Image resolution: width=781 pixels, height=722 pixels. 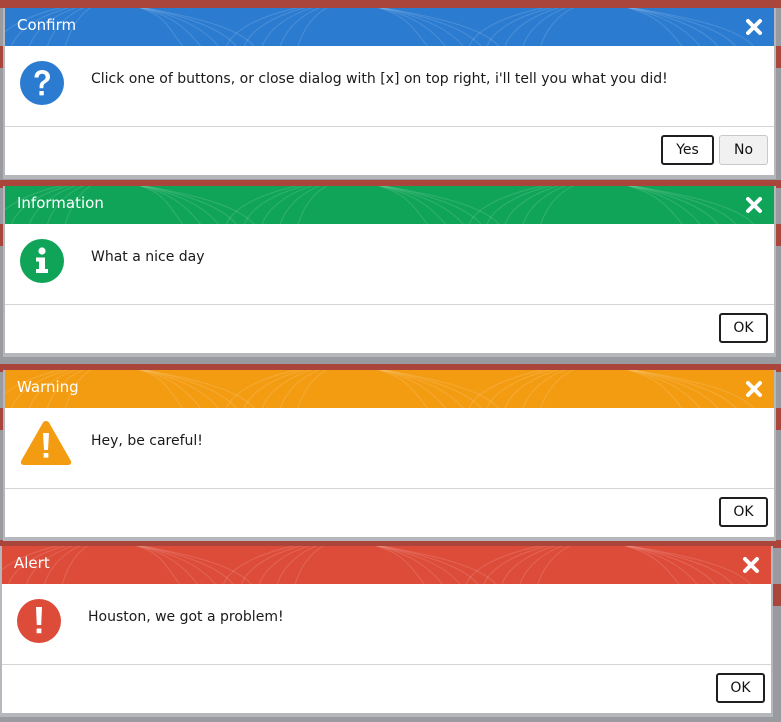 I want to click on backdrop-edge, so click(x=777, y=595).